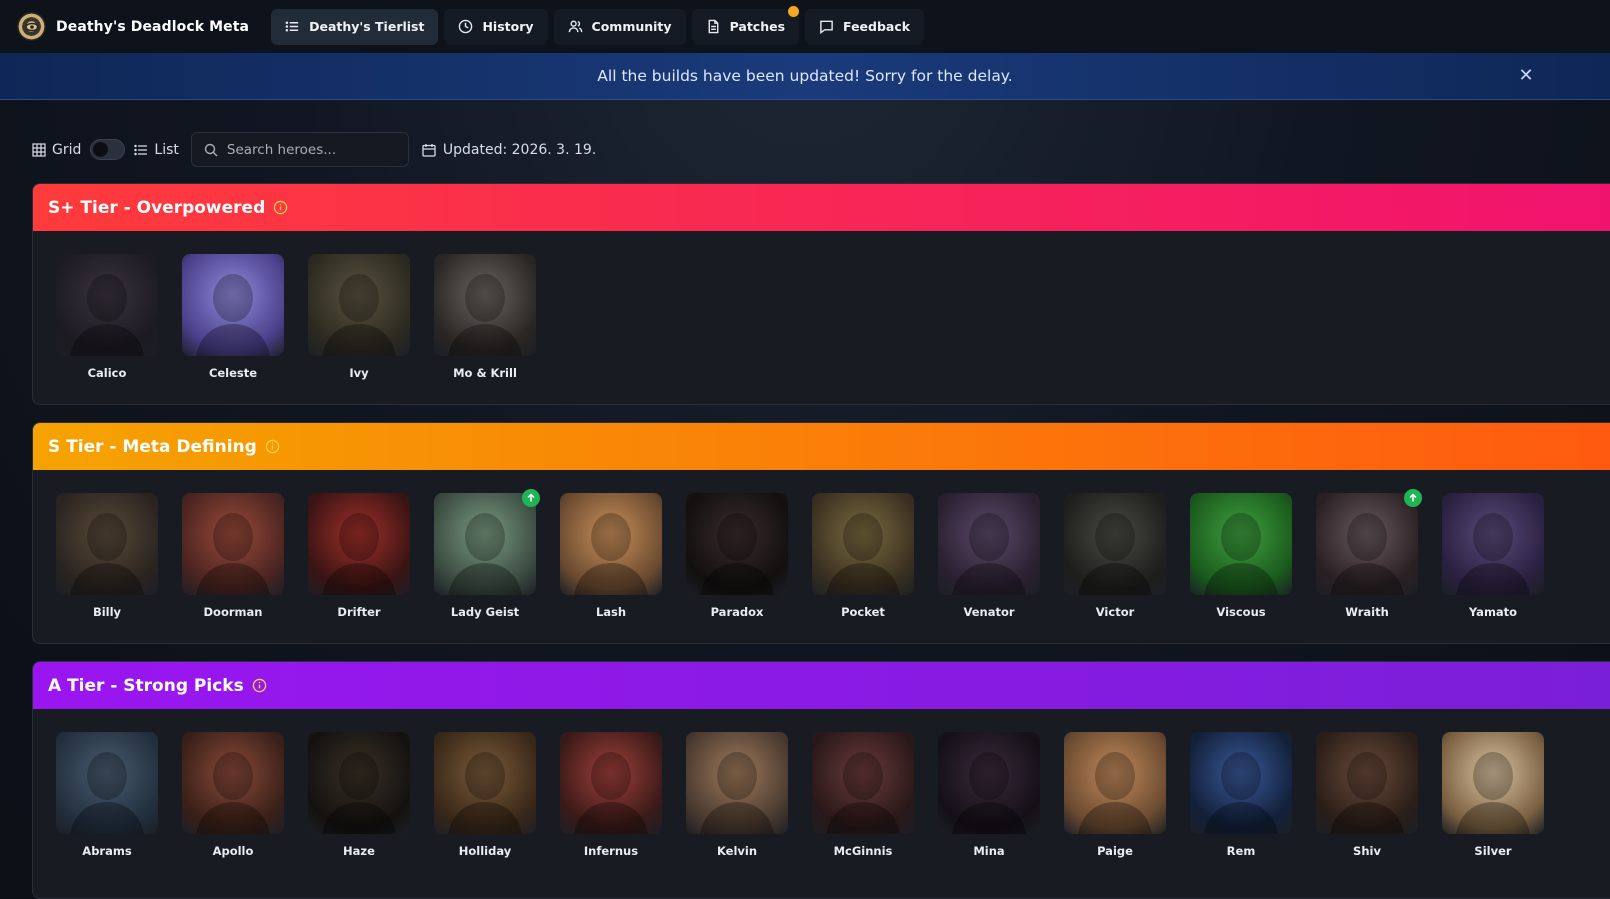 This screenshot has width=1610, height=899. I want to click on list-label: List, so click(166, 149).